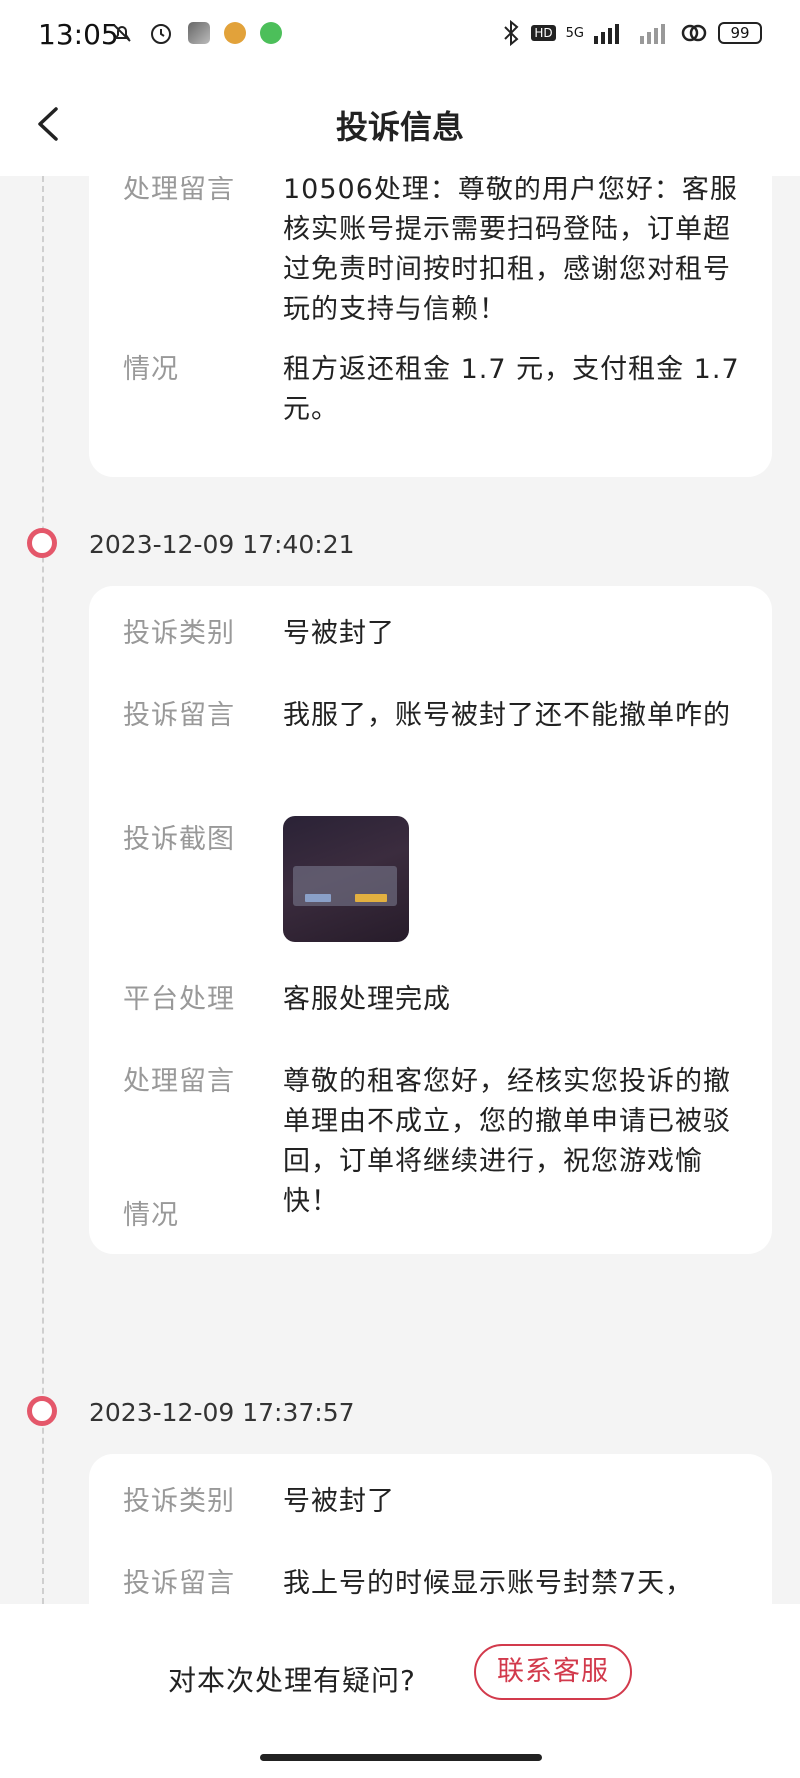 The image size is (800, 1778). What do you see at coordinates (574, 33) in the screenshot?
I see `network-label: 5G` at bounding box center [574, 33].